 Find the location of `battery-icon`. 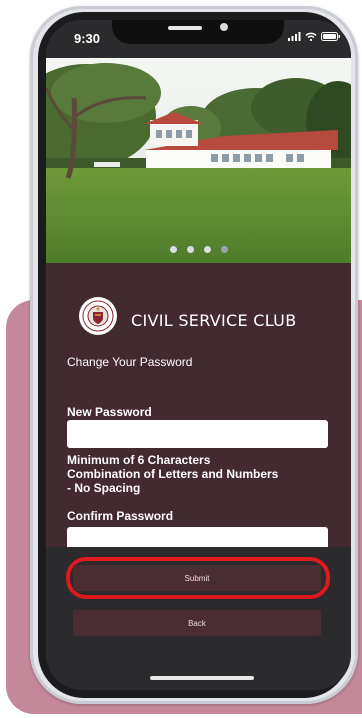

battery-icon is located at coordinates (330, 36).